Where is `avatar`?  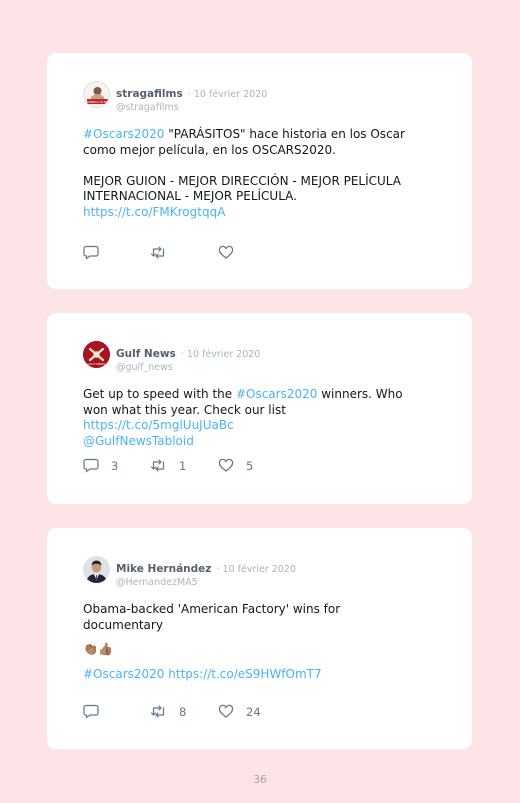
avatar is located at coordinates (96, 569).